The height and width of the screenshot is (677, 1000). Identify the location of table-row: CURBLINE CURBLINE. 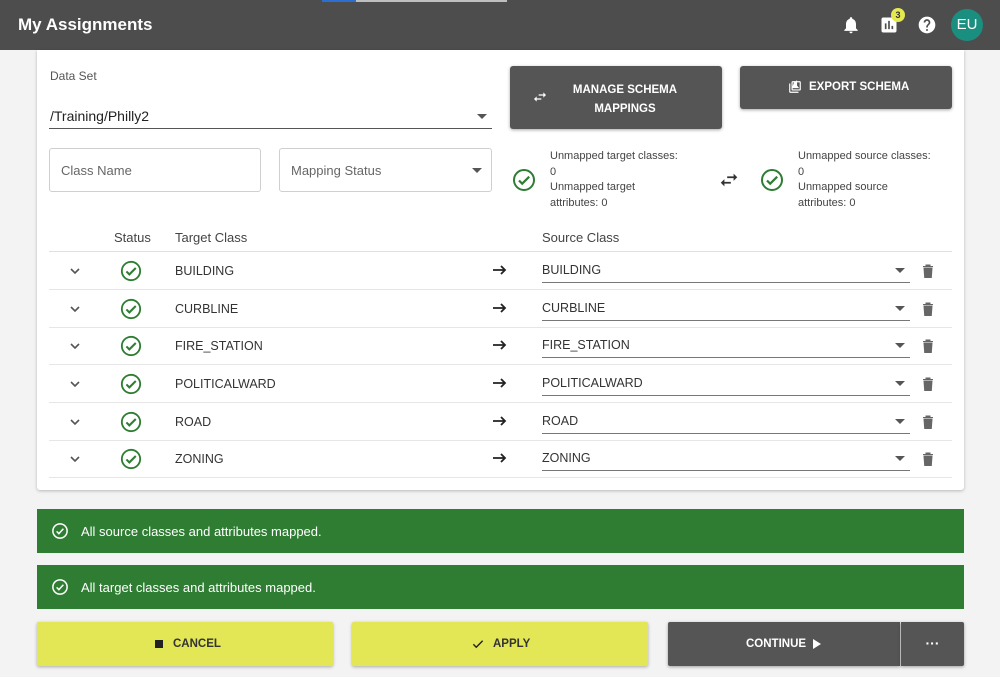
(500, 309).